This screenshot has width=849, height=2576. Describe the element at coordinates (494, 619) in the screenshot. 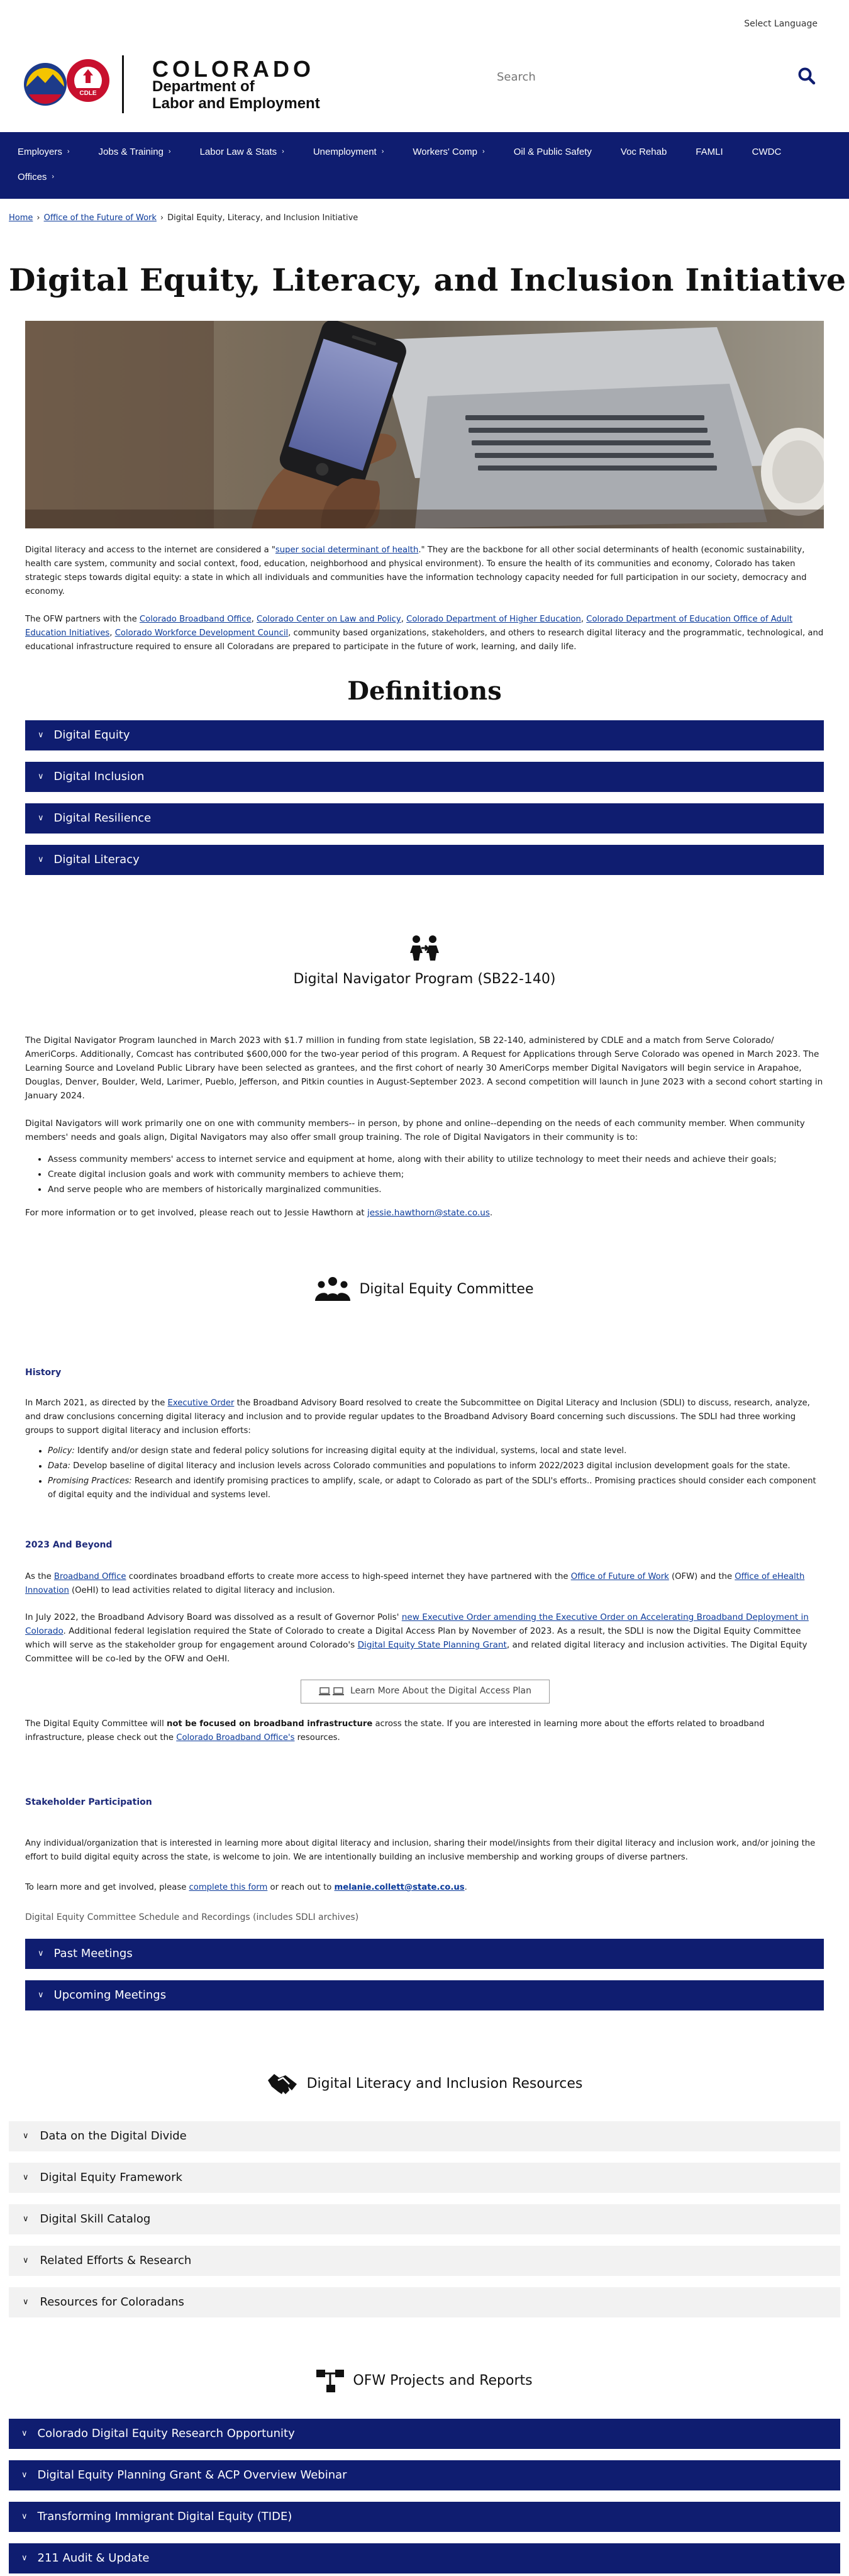

I see `higher-education-link: Colorado Department of Higher Education` at that location.